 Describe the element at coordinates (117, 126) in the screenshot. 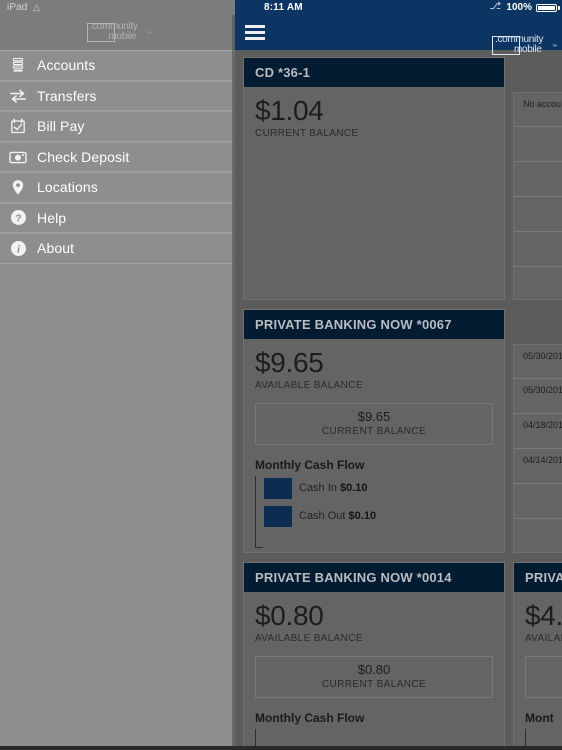

I see `sidebar-item-bill-pay: Bill Pay` at that location.